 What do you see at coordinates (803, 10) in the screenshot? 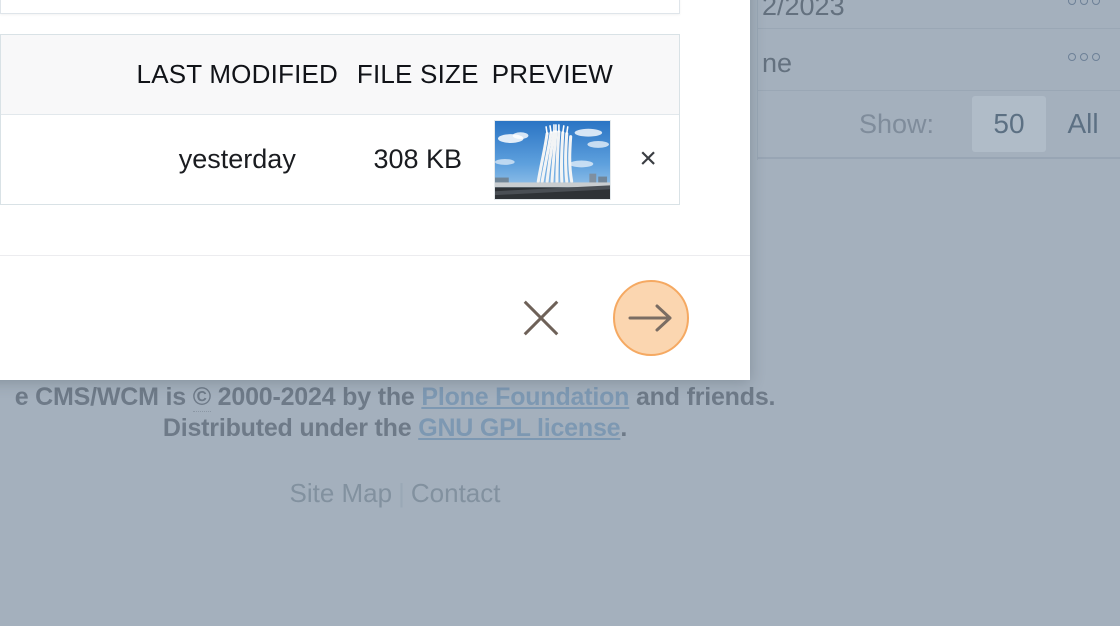
I see `background-row-date: 2/2023` at bounding box center [803, 10].